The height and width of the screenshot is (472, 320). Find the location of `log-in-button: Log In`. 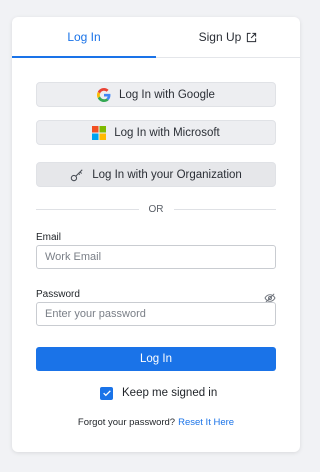

log-in-button: Log In is located at coordinates (156, 359).